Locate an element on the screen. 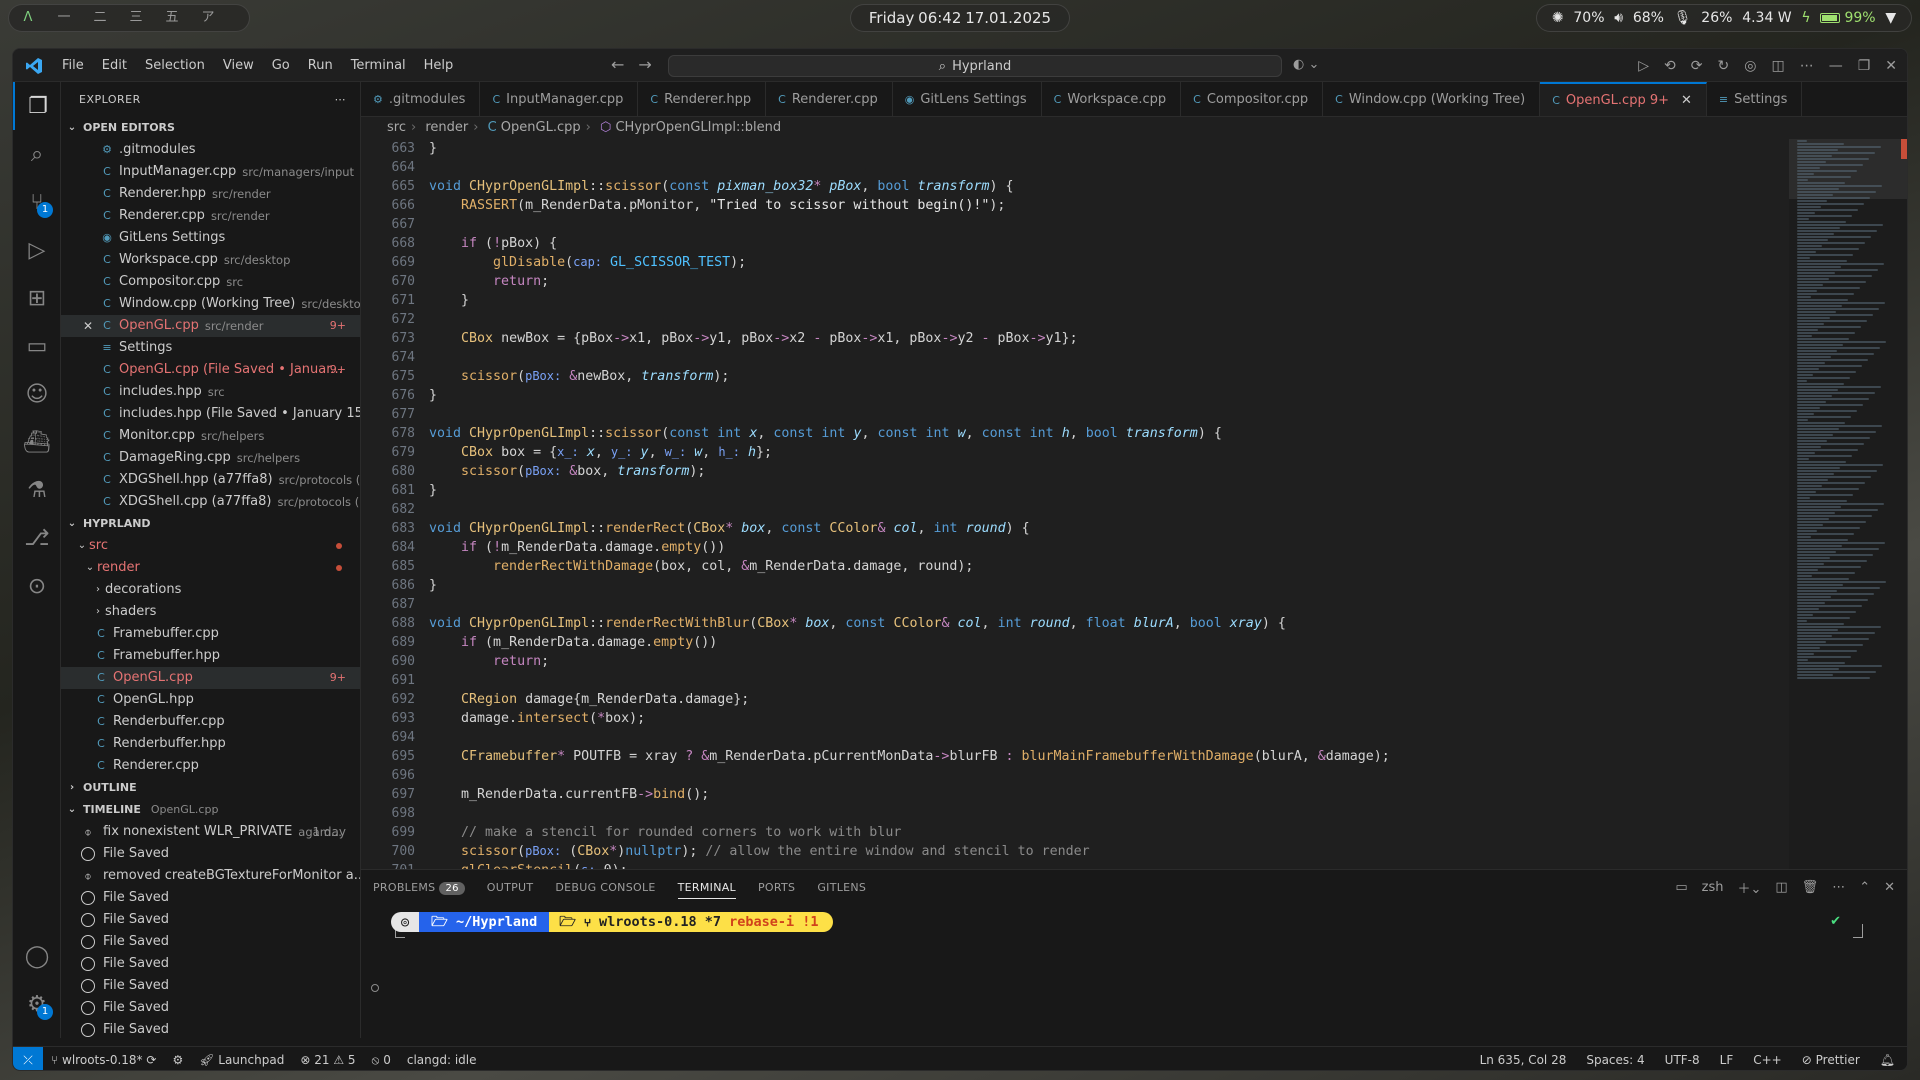 The image size is (1920, 1080). open-editor-item: ✕ C OpenGL.cpp src/render 9+ is located at coordinates (210, 326).